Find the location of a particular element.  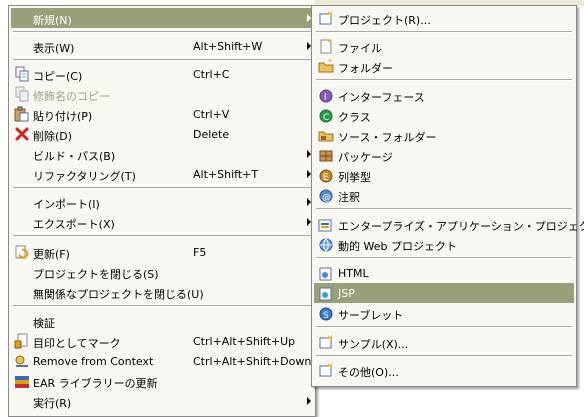

submenu-item-enterprise-application-project: エンタープライズ・アプリケーション・プロジェクト is located at coordinates (449, 224).